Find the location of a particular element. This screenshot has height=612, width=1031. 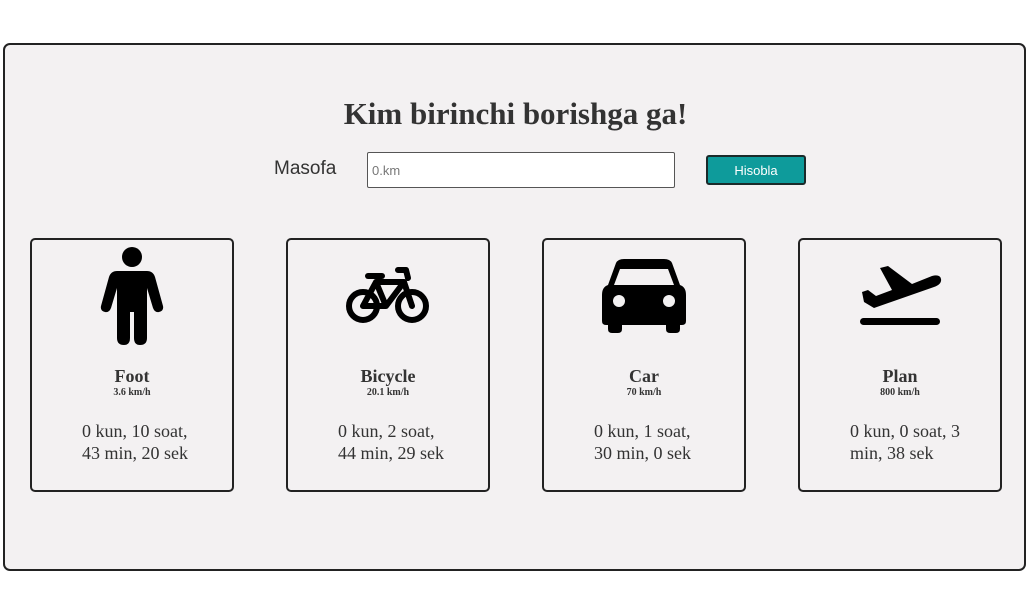

card-speed: 20.1 km/h is located at coordinates (388, 392).